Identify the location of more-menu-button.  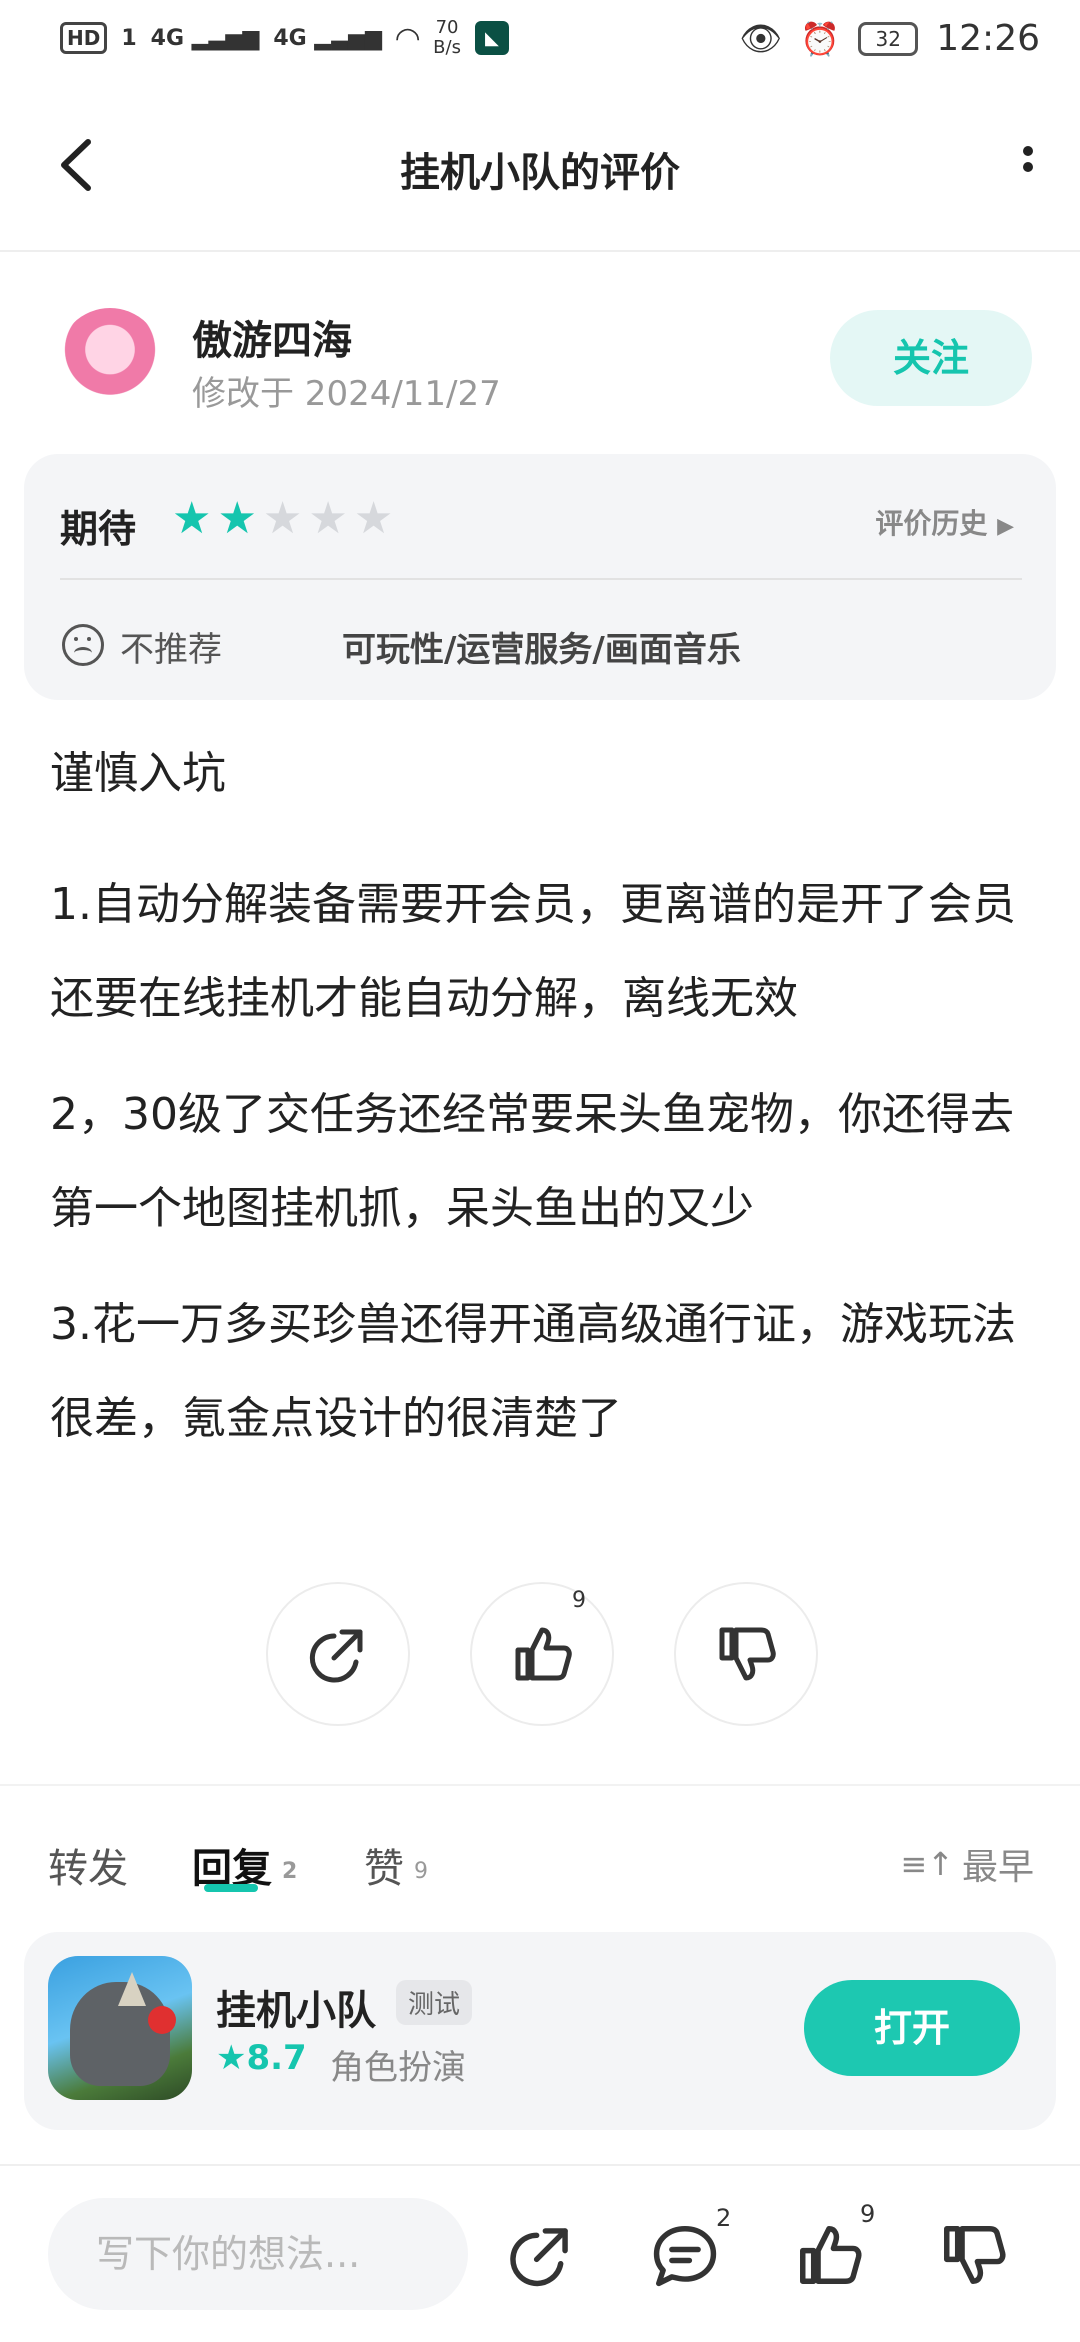
(1028, 165).